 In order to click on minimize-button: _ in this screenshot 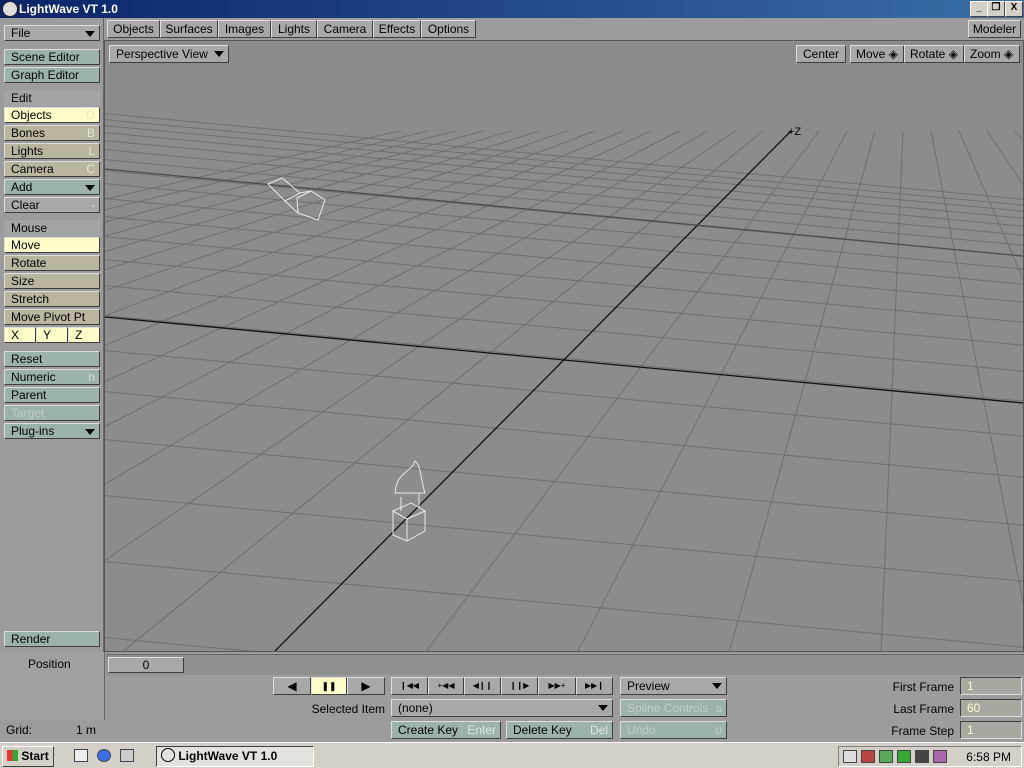, I will do `click(979, 9)`.